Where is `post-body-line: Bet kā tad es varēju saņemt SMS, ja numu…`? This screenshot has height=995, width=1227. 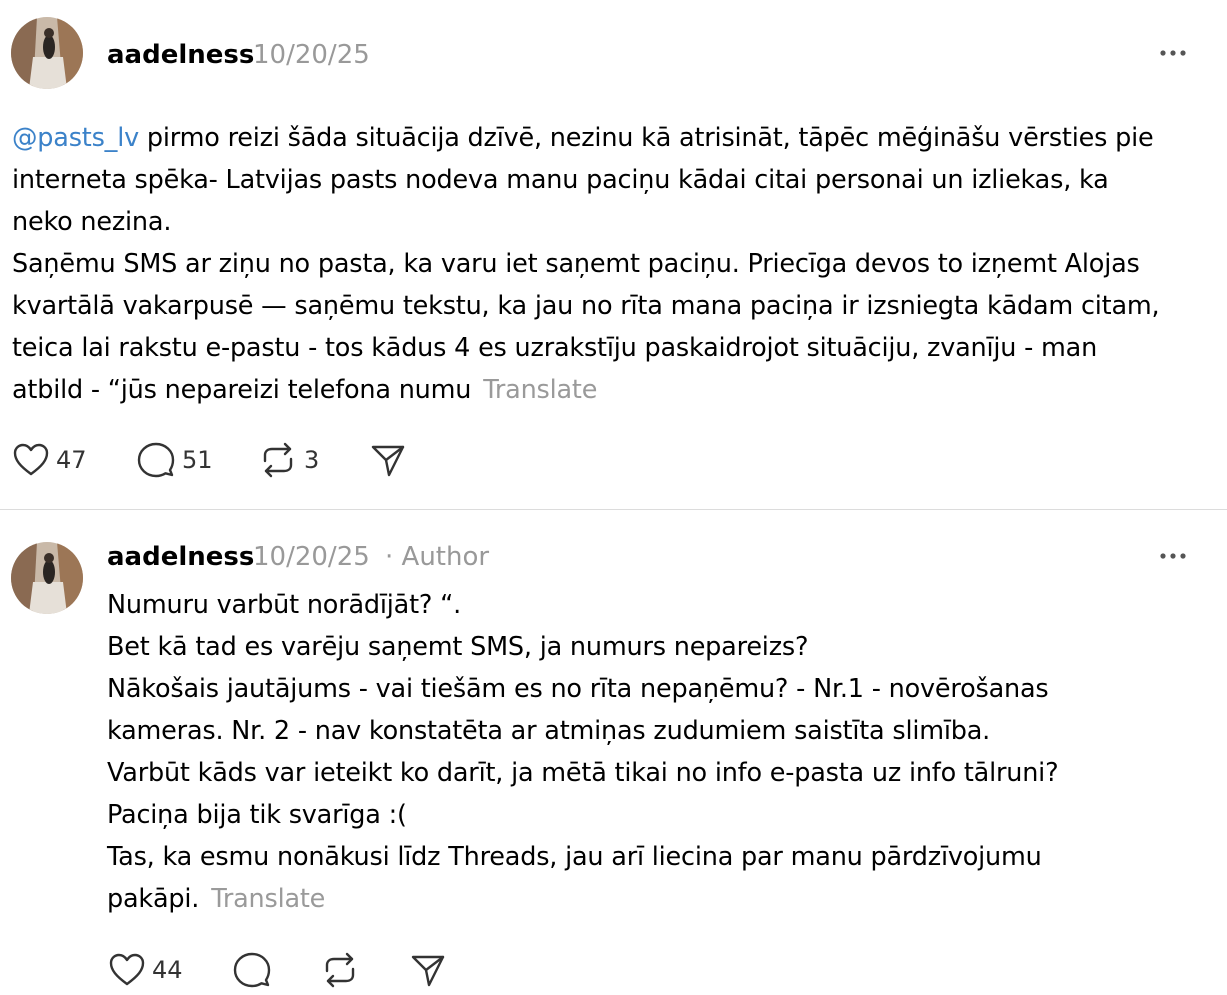
post-body-line: Bet kā tad es varēju saņemt SMS, ja numu… is located at coordinates (458, 647).